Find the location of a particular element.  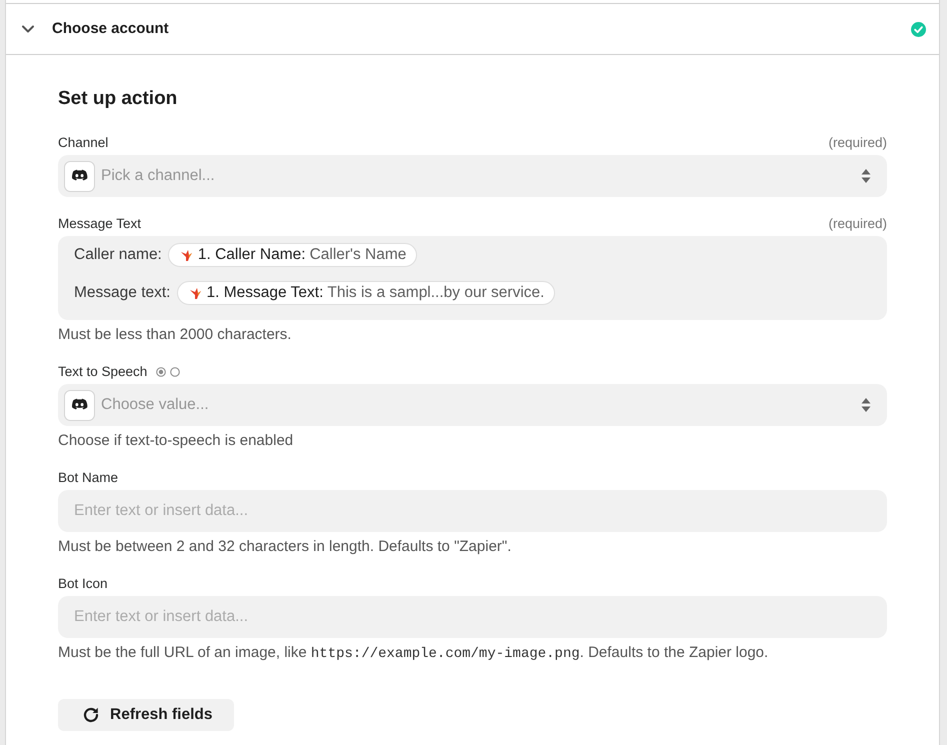

text-area-field: Caller name: 1. Caller Name: Caller's Name Message text: 1. Message Text: This is a sampl...by our service. is located at coordinates (472, 278).